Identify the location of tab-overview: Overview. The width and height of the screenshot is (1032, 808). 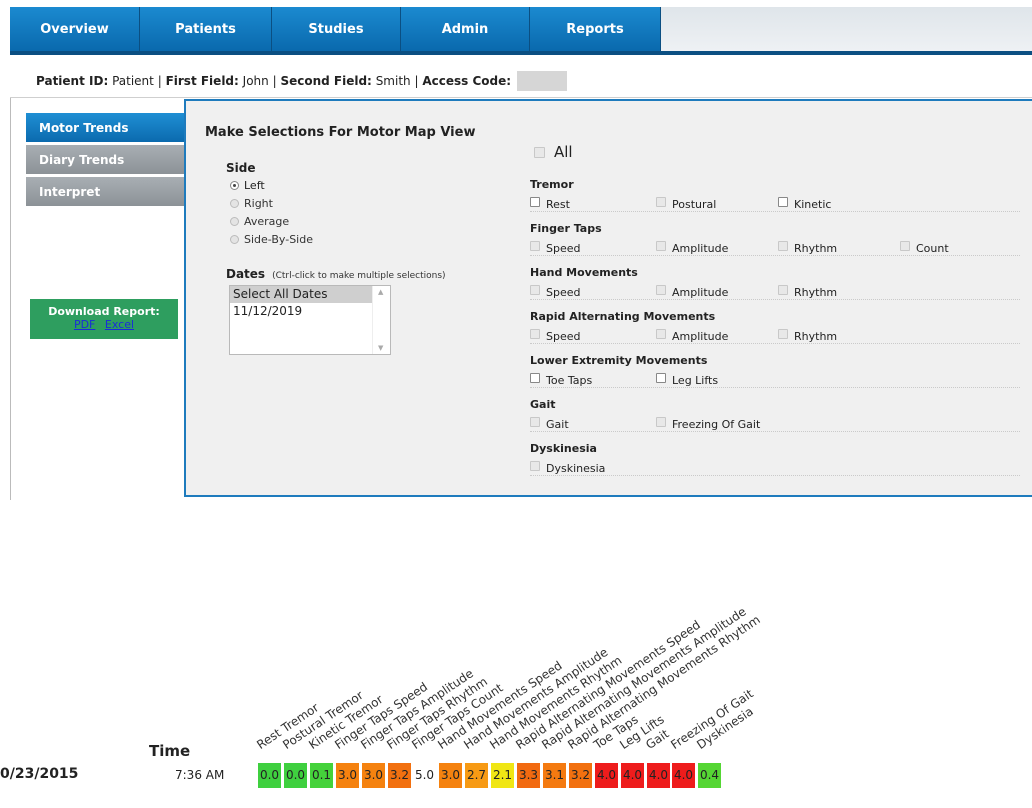
(75, 29).